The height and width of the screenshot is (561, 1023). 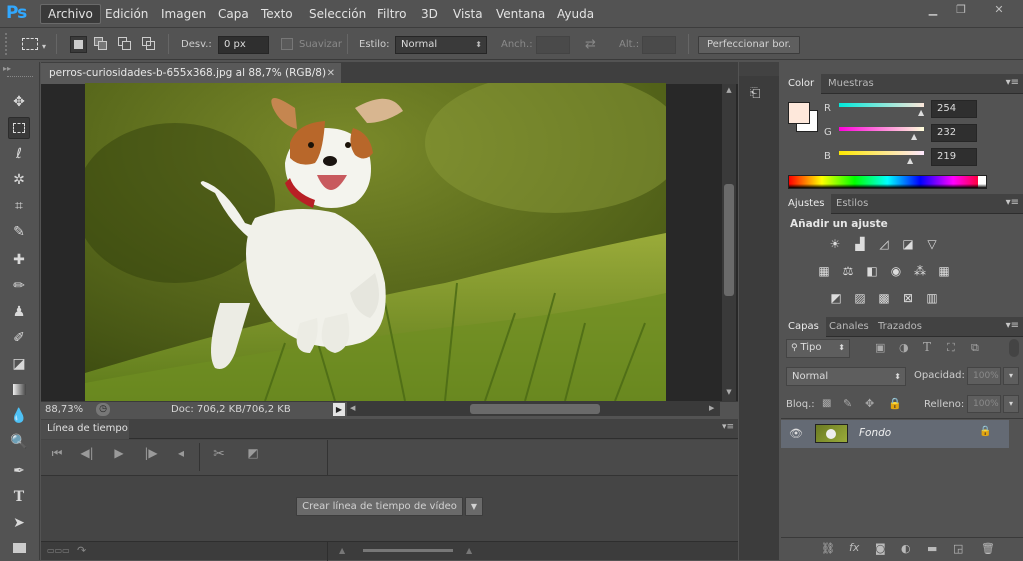 I want to click on horizontal-scroll-thumb, so click(x=535, y=409).